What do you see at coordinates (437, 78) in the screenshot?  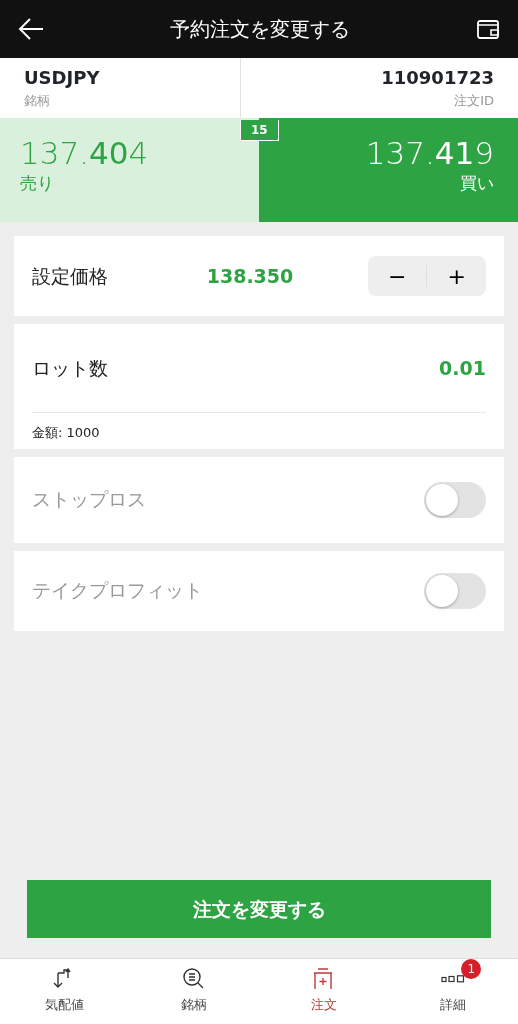 I see `order-id-text: 110901723` at bounding box center [437, 78].